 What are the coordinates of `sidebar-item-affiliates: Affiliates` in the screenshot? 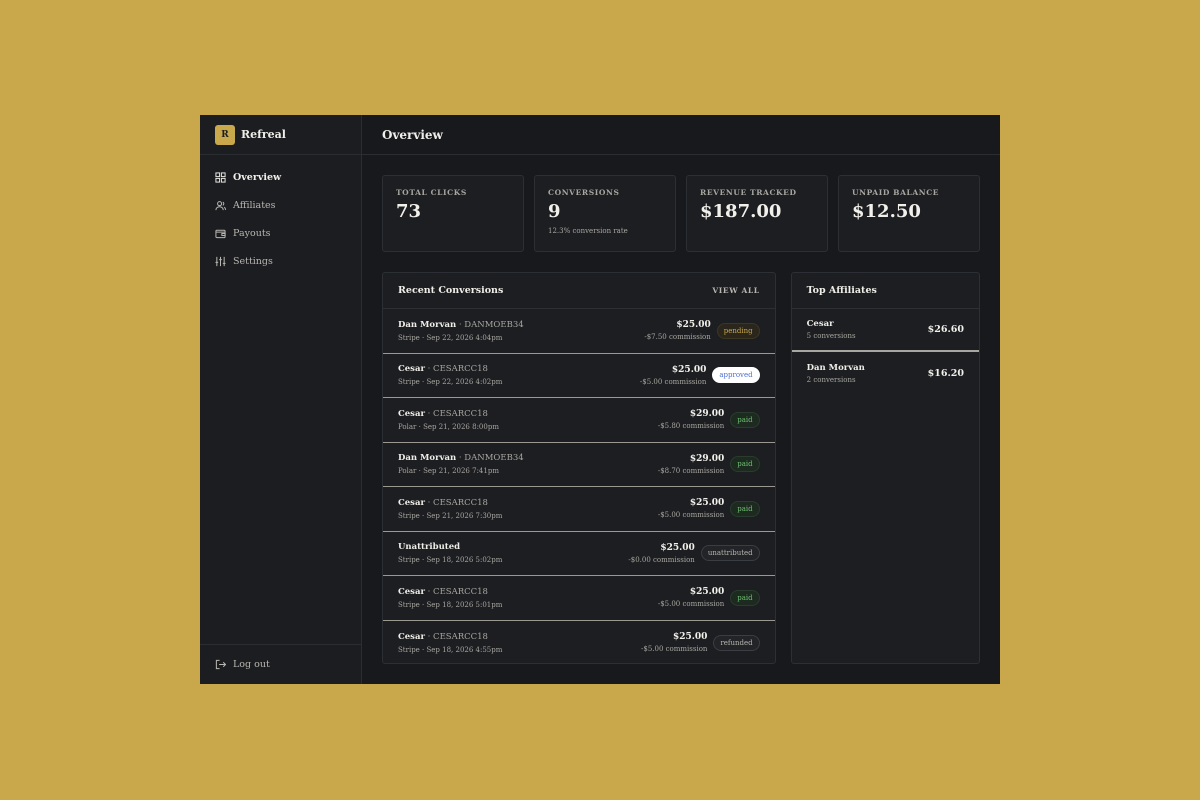 It's located at (280, 205).